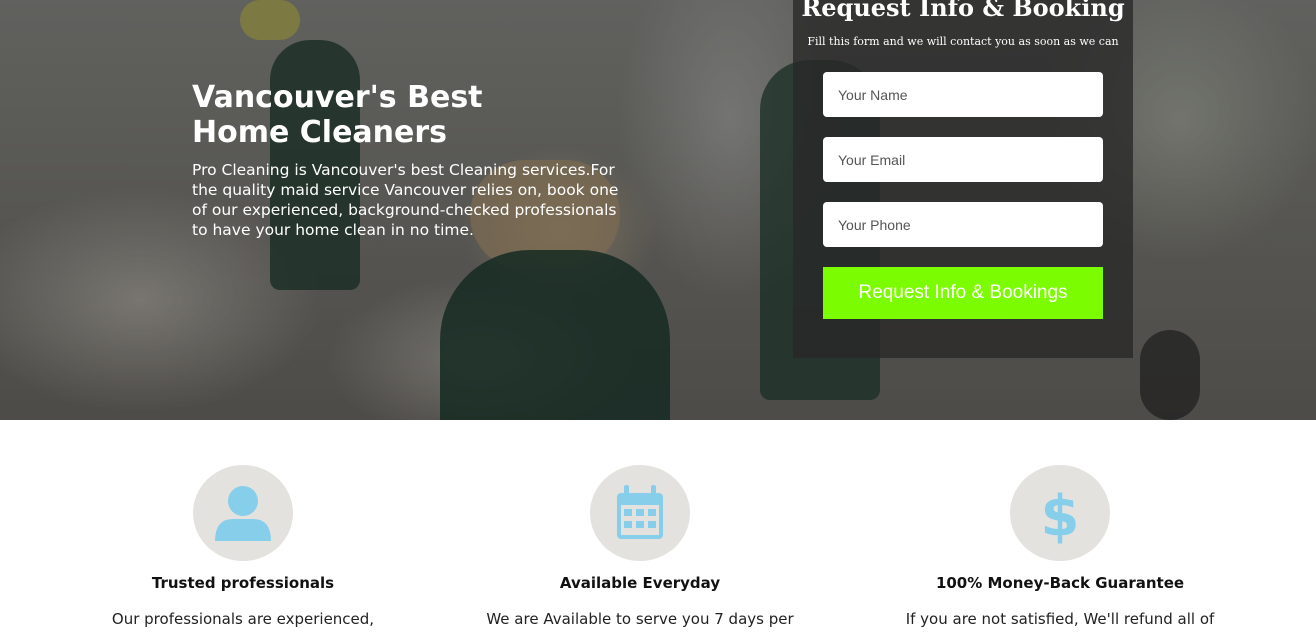 This screenshot has width=1316, height=635. What do you see at coordinates (243, 619) in the screenshot?
I see `feature-text: Our professionals are experienced,` at bounding box center [243, 619].